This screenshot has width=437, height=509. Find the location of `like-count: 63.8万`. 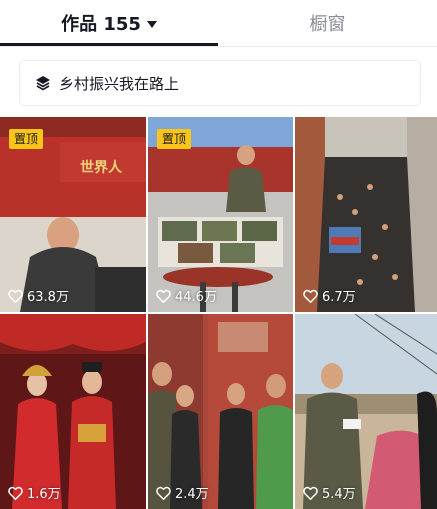

like-count: 63.8万 is located at coordinates (38, 295).